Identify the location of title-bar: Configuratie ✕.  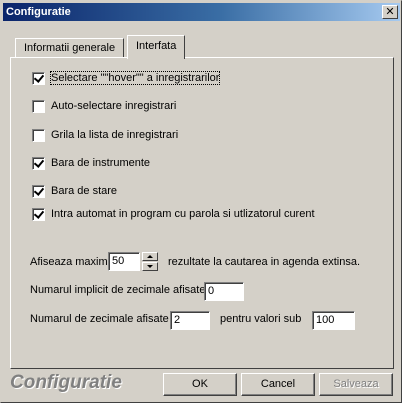
(201, 12).